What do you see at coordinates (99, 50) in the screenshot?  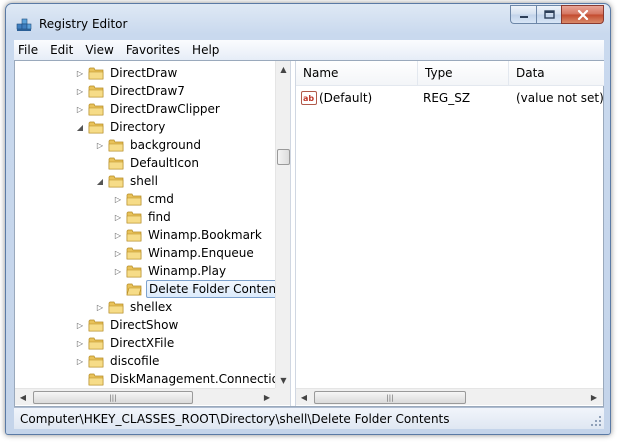 I see `menu-view: View` at bounding box center [99, 50].